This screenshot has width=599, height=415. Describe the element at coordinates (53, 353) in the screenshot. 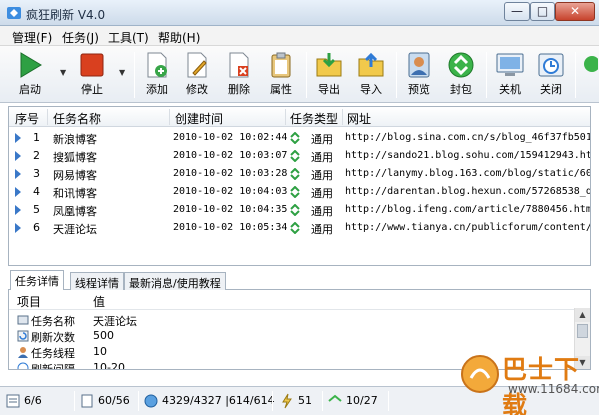

I see `detail-key: 任务线程` at that location.